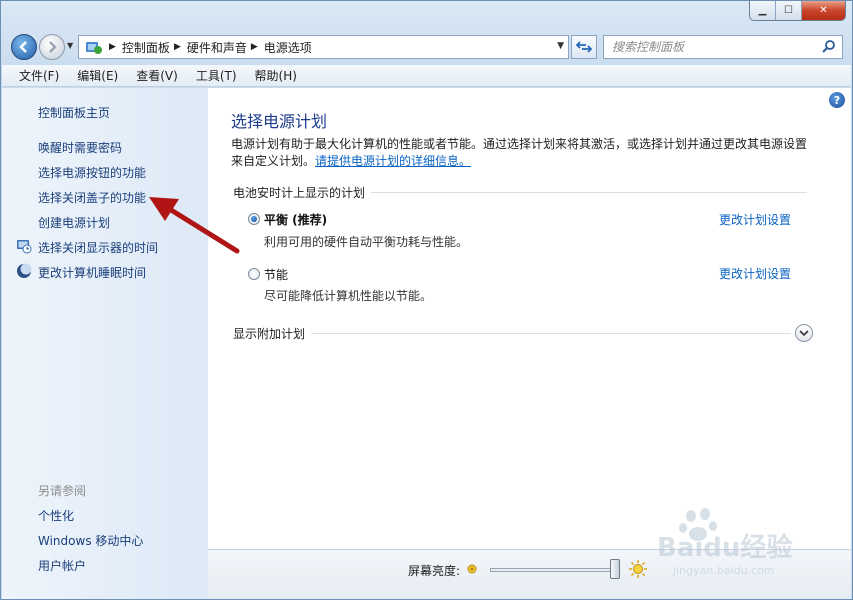  Describe the element at coordinates (92, 272) in the screenshot. I see `sidebar-link-sleep-time: 更改计算机睡眠时间` at that location.